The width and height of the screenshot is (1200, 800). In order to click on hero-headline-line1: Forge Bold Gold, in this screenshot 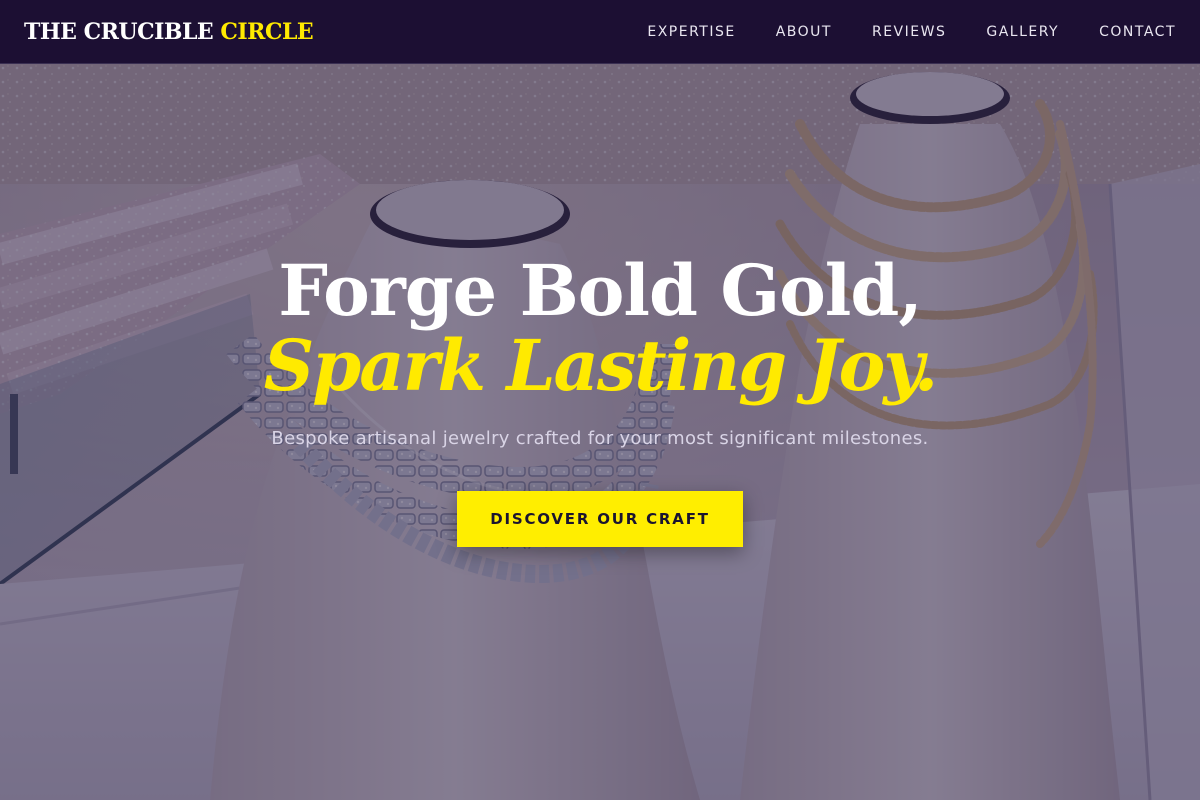, I will do `click(600, 290)`.